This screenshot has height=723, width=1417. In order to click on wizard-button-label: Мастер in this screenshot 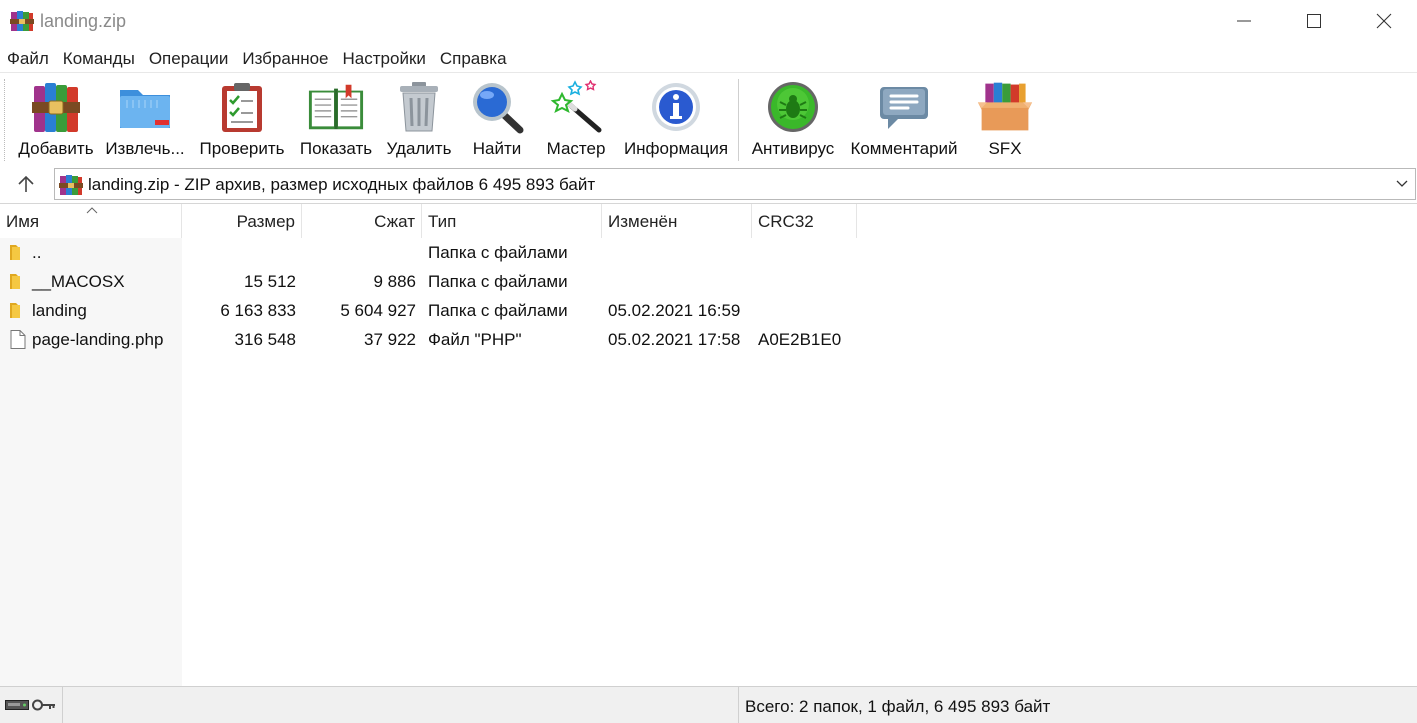, I will do `click(576, 148)`.